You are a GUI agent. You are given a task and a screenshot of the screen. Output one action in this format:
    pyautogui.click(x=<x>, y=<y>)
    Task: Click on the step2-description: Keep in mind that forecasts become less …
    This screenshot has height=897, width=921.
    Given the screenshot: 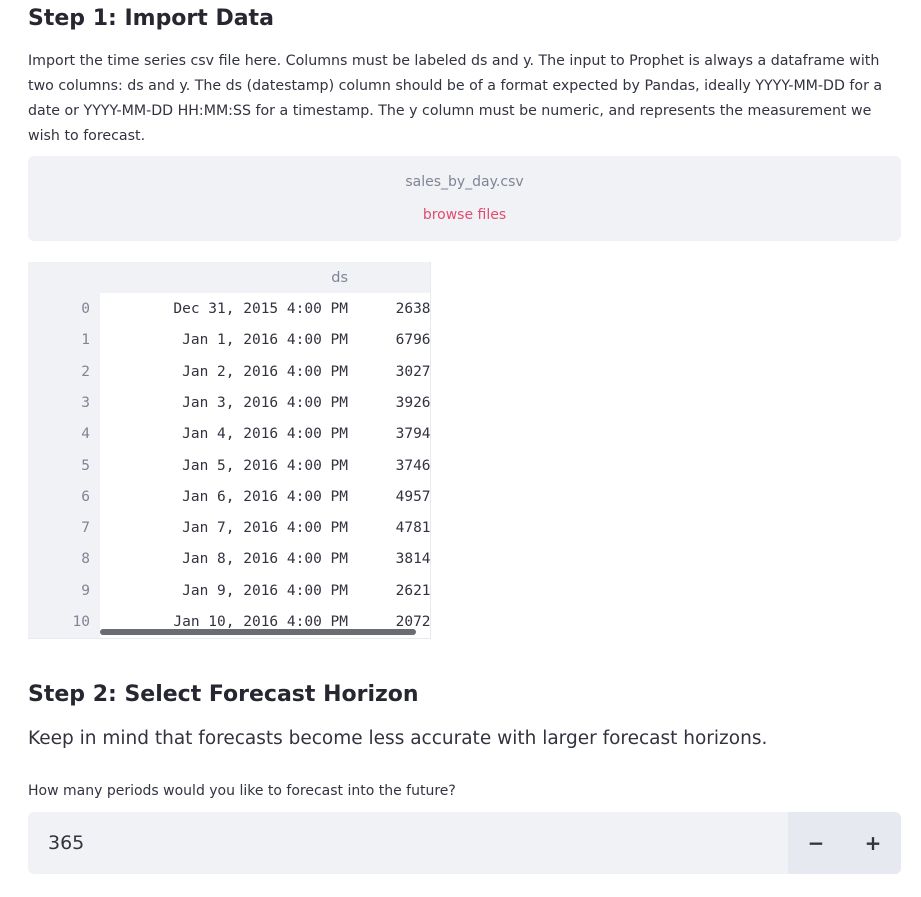 What is the action you would take?
    pyautogui.click(x=398, y=738)
    